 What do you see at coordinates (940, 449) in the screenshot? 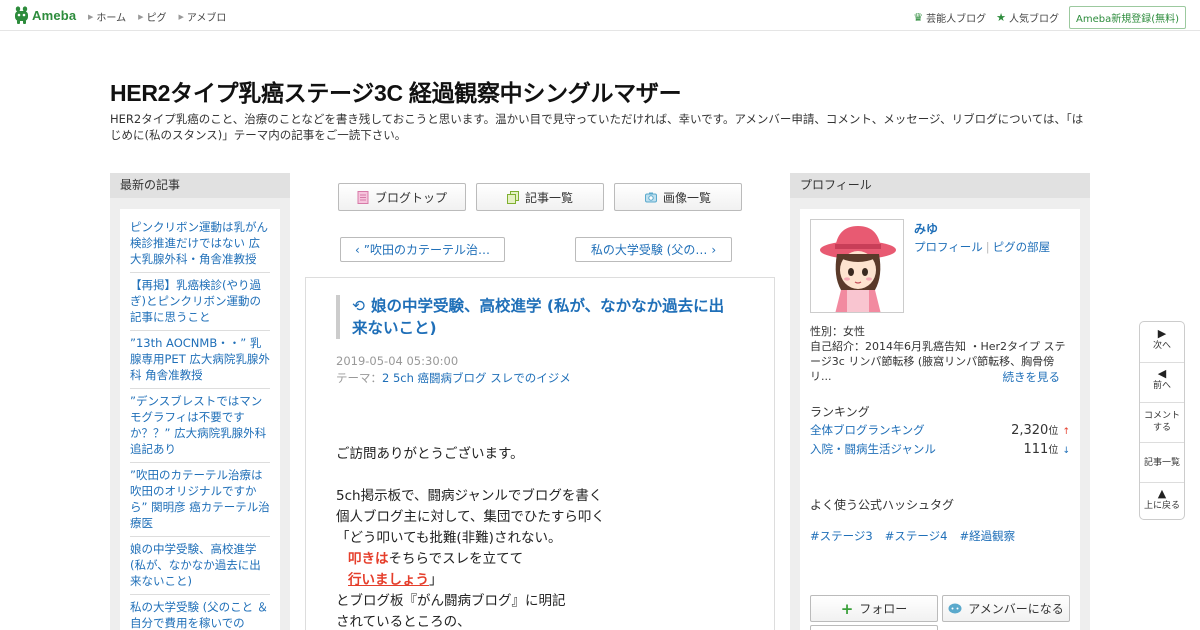
I see `ranking-row: 入院・闘病生活ジャンル 111位 ↓` at bounding box center [940, 449].